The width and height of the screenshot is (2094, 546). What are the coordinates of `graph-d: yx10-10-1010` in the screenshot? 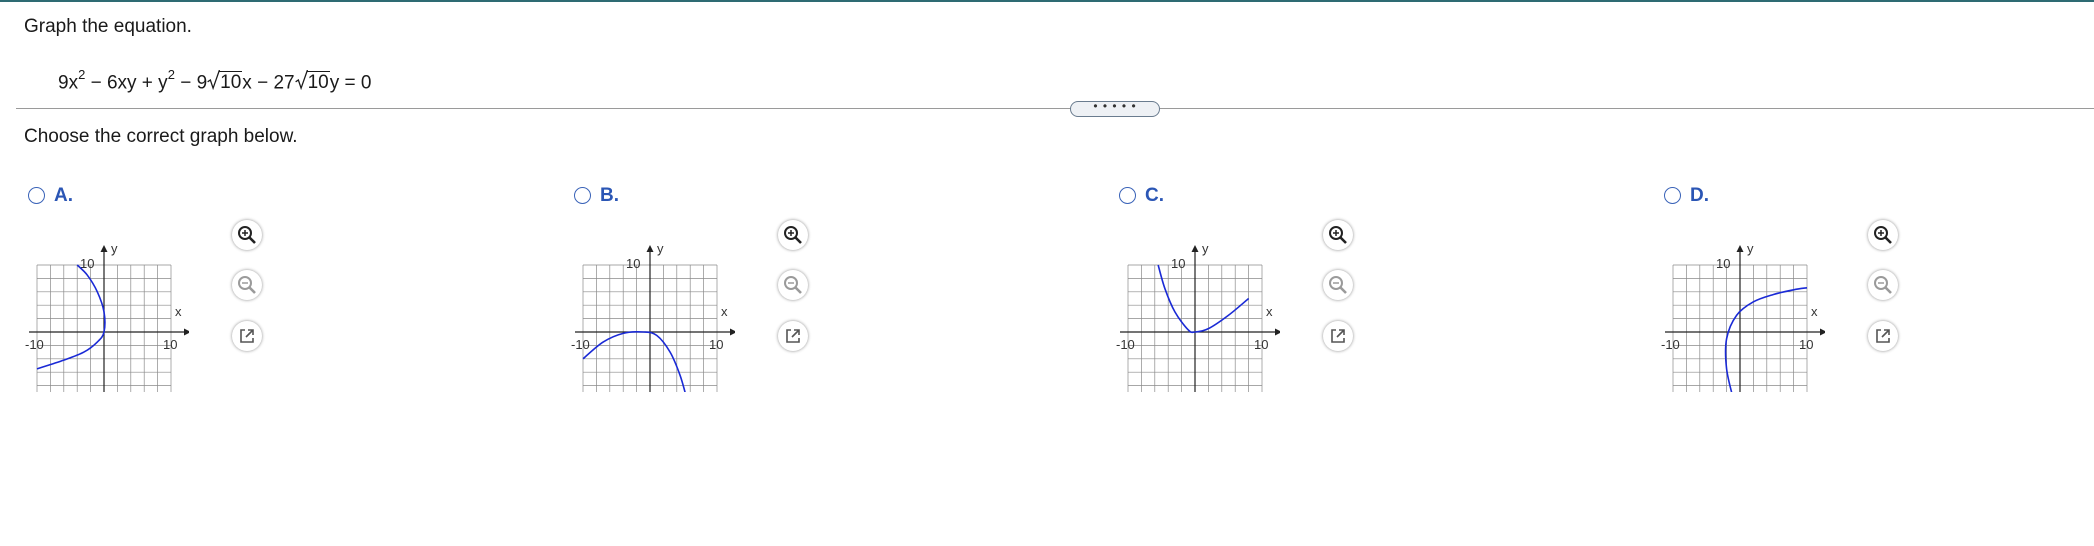 It's located at (1743, 316).